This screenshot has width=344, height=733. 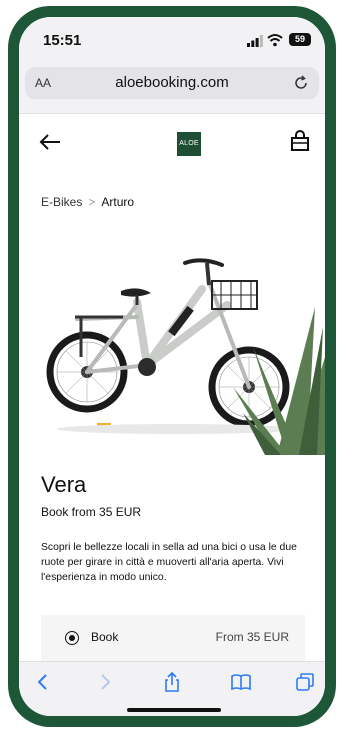 I want to click on tabs-icon, so click(x=305, y=682).